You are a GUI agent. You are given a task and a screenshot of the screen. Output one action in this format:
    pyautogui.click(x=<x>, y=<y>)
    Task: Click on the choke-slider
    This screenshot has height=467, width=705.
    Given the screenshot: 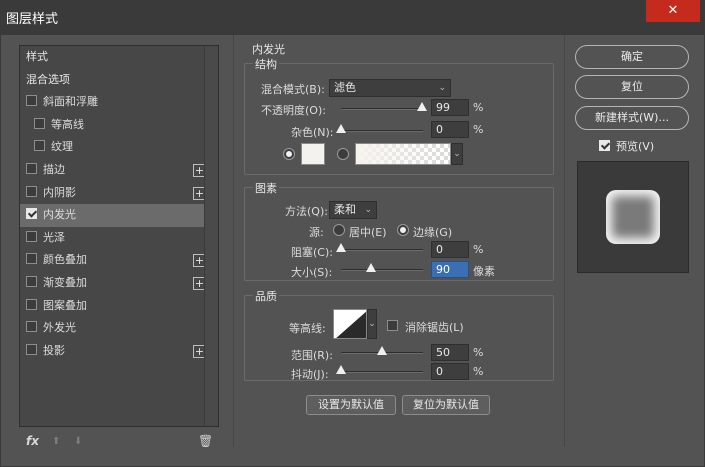 What is the action you would take?
    pyautogui.click(x=382, y=250)
    